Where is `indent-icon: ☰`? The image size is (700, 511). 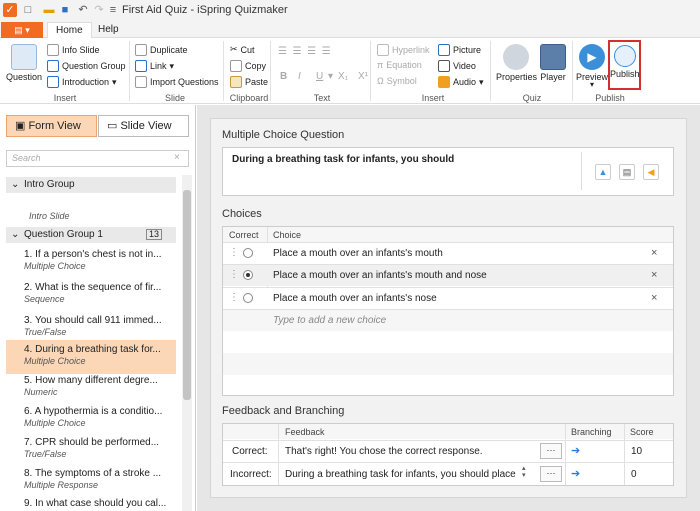 indent-icon: ☰ is located at coordinates (312, 51).